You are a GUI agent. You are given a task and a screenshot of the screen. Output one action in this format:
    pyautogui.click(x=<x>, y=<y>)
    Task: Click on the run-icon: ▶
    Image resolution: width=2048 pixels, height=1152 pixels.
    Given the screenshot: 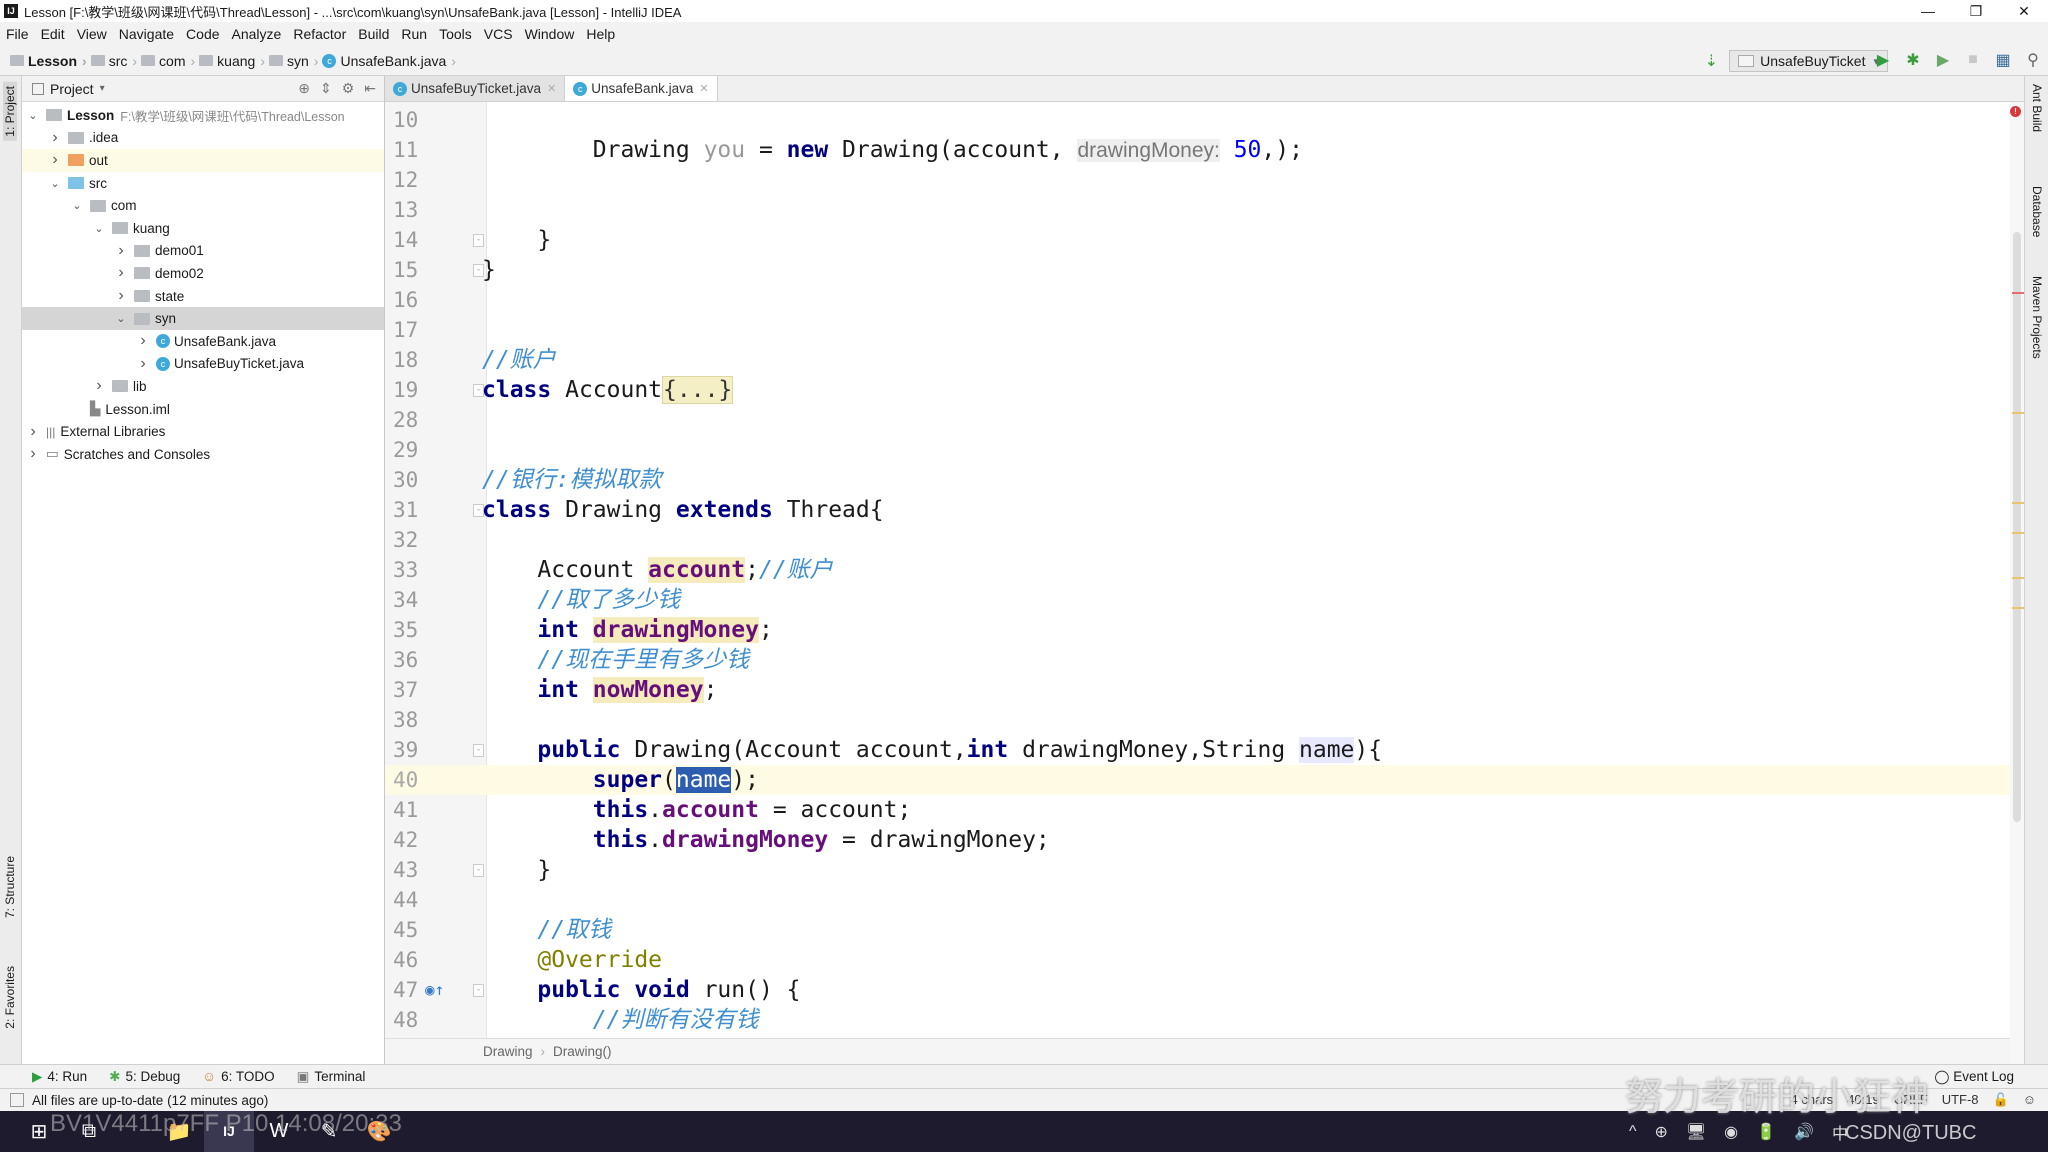 What is the action you would take?
    pyautogui.click(x=1883, y=60)
    